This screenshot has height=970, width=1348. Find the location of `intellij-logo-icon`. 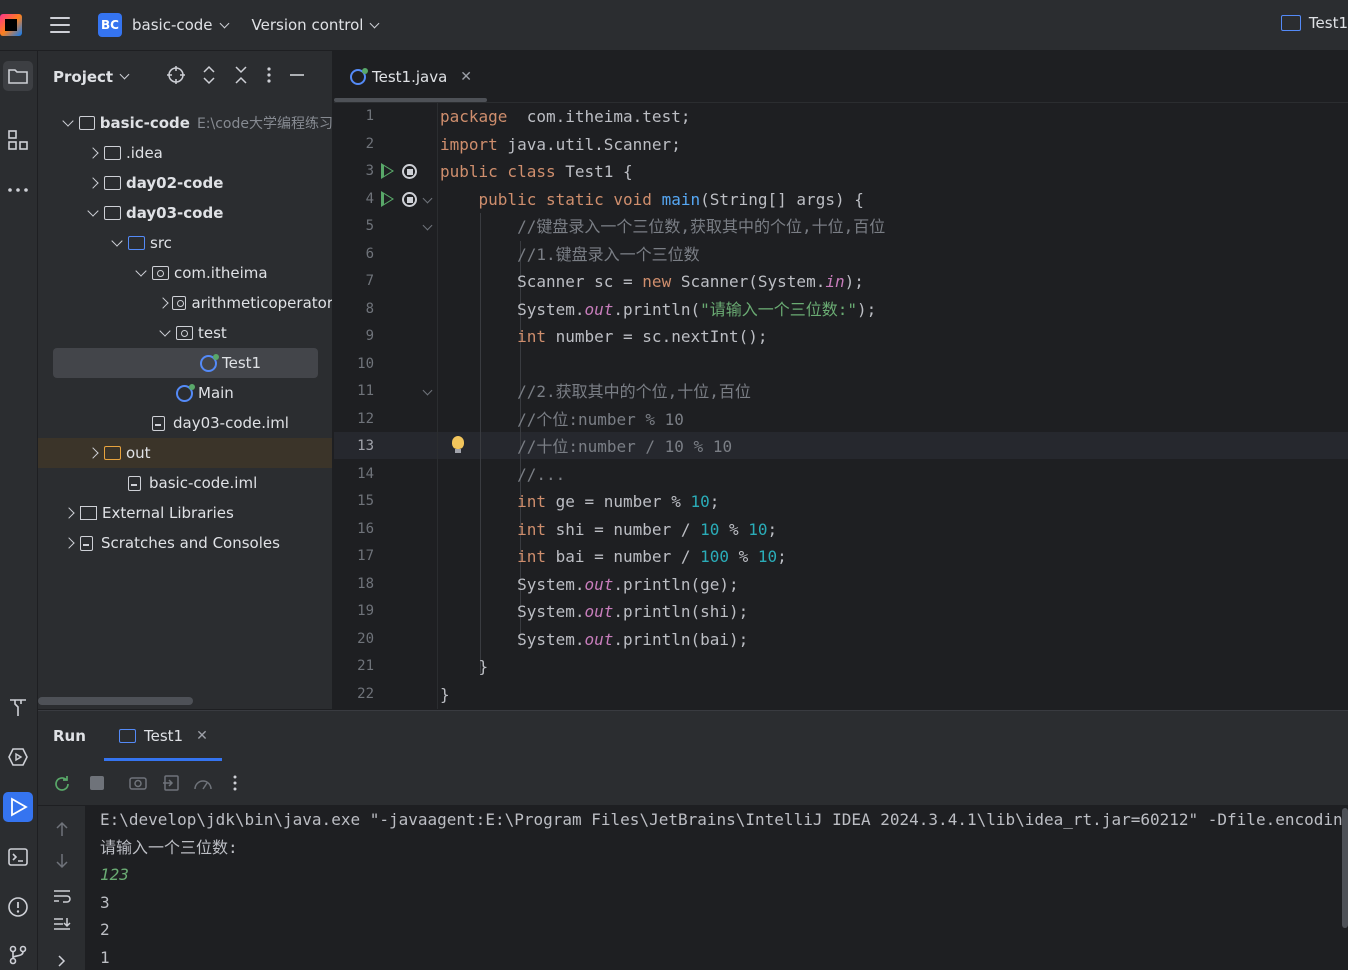

intellij-logo-icon is located at coordinates (11, 25).